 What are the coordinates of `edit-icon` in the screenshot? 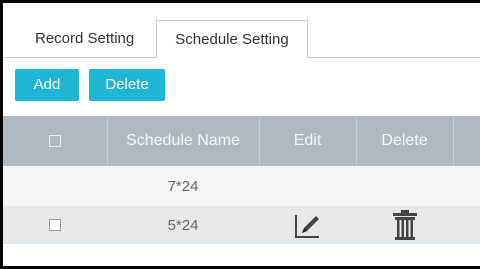 It's located at (308, 225).